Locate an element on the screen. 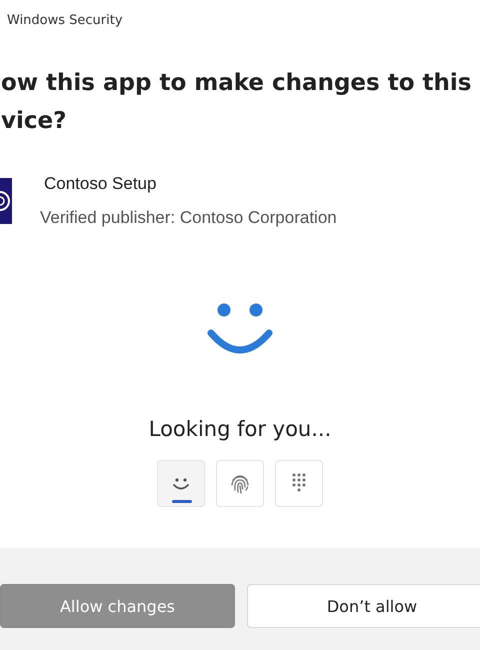 This screenshot has width=480, height=650. dialog-heading: ow this app to make changes to this is located at coordinates (236, 83).